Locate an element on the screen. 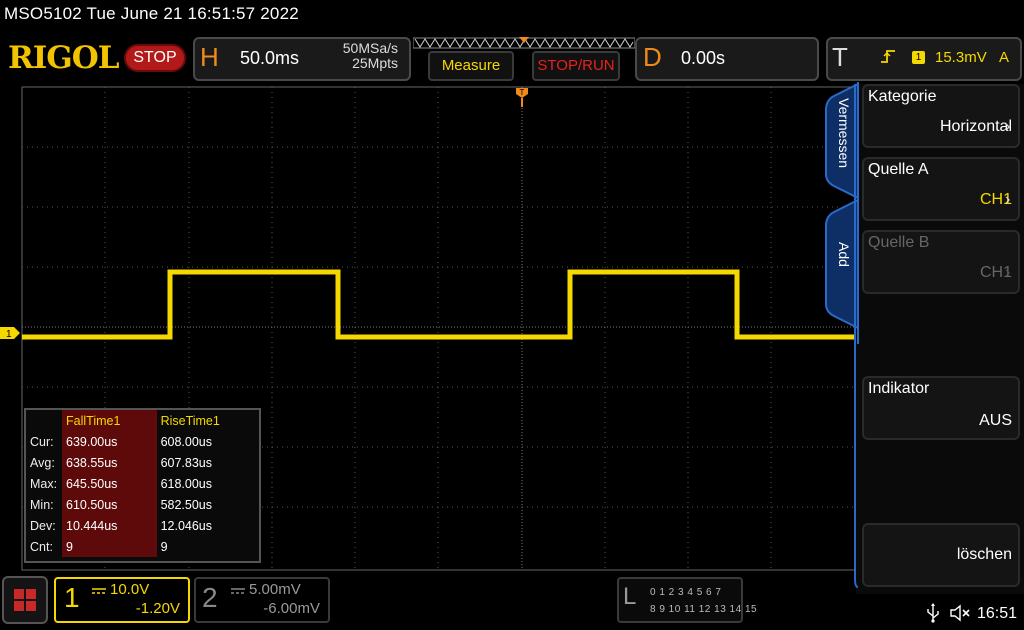 Image resolution: width=1024 pixels, height=630 pixels. indicator-label: Indikator is located at coordinates (899, 388).